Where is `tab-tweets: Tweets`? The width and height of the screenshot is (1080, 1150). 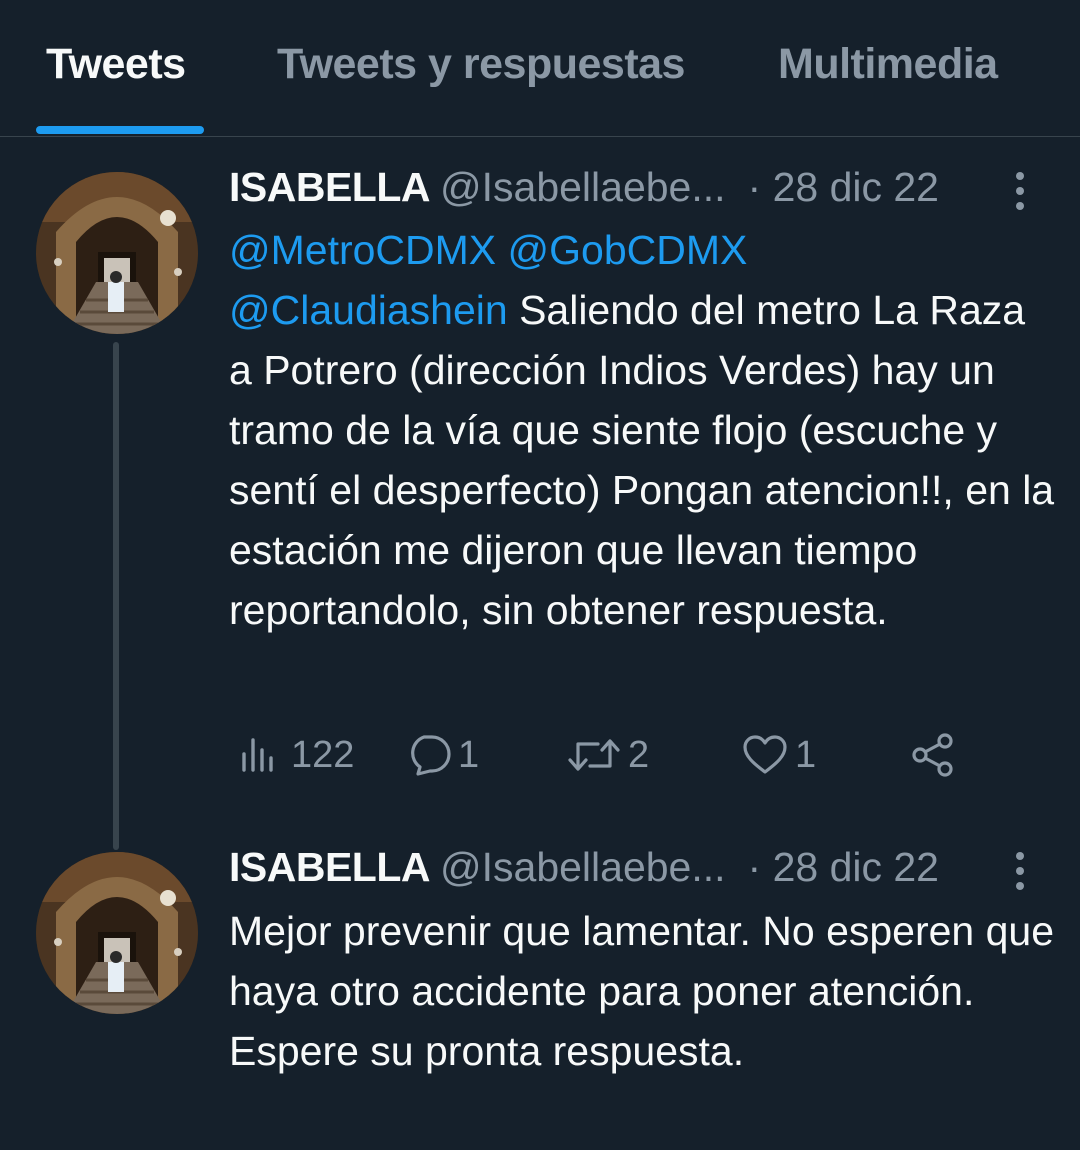
tab-tweets: Tweets is located at coordinates (116, 64).